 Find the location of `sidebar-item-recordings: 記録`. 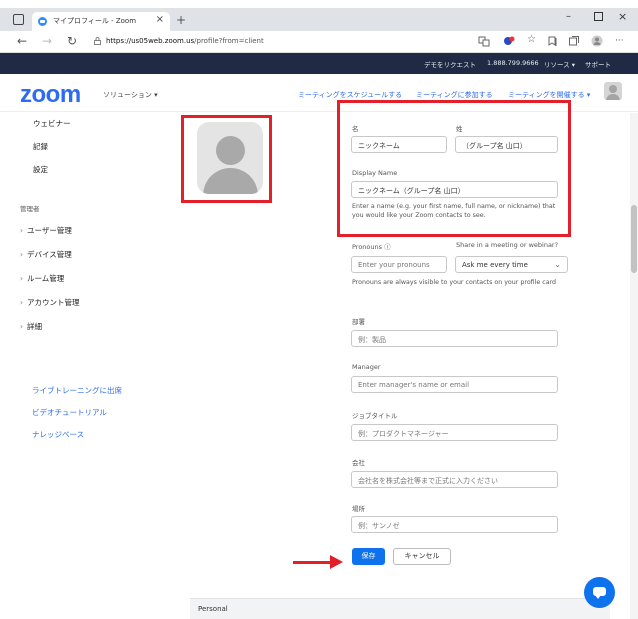

sidebar-item-recordings: 記録 is located at coordinates (40, 146).